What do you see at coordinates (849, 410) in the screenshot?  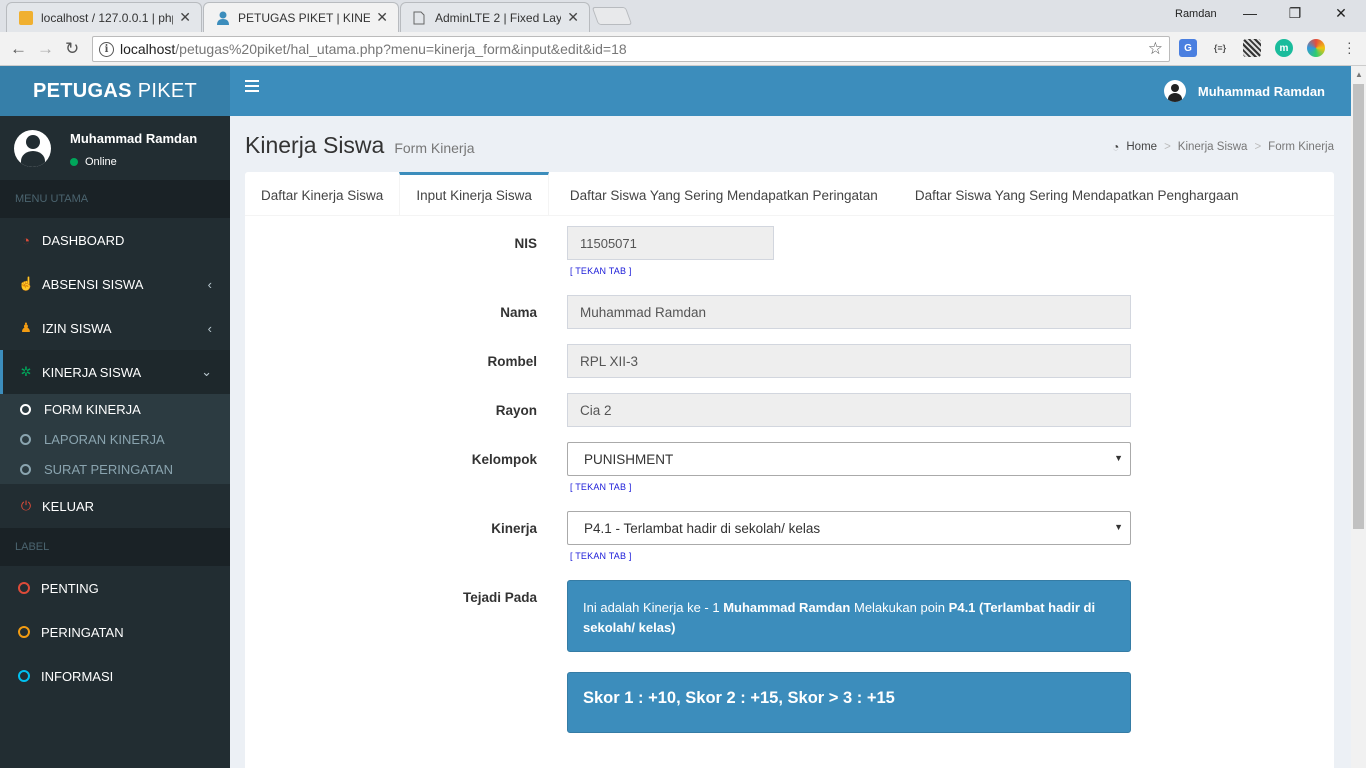 I see `rayon-field: Cia 2` at bounding box center [849, 410].